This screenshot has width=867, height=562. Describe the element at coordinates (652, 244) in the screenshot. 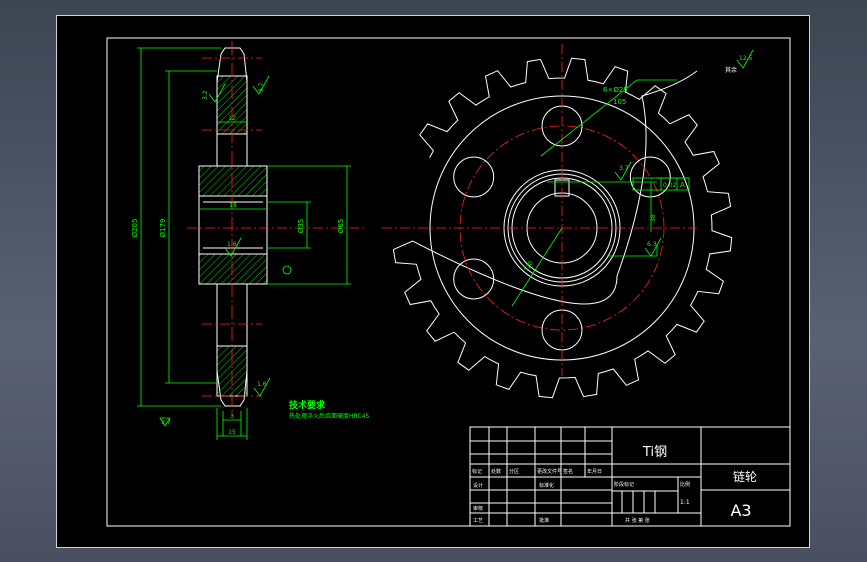

I see `rough-6-3: 6.3` at that location.